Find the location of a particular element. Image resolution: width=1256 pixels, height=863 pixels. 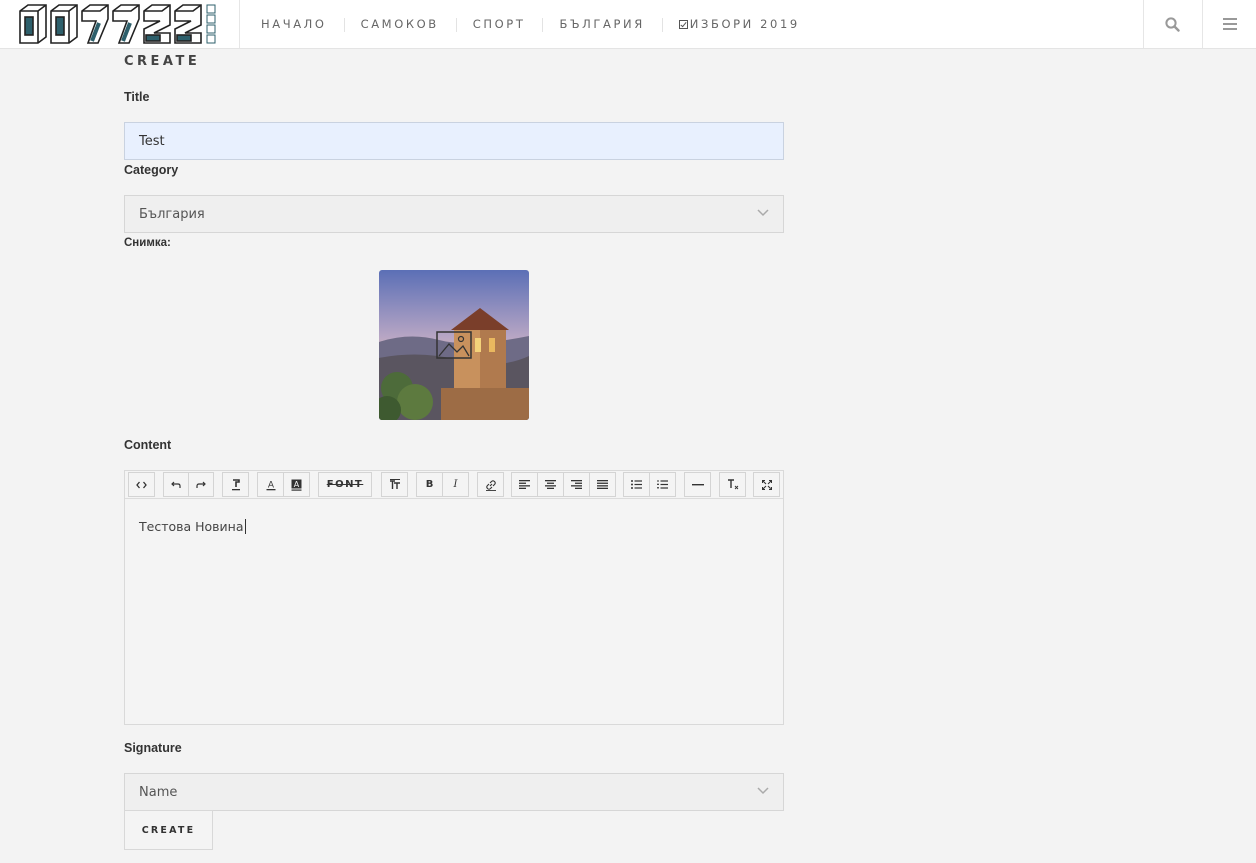

nav-item-label: СПОРТ is located at coordinates (499, 24).